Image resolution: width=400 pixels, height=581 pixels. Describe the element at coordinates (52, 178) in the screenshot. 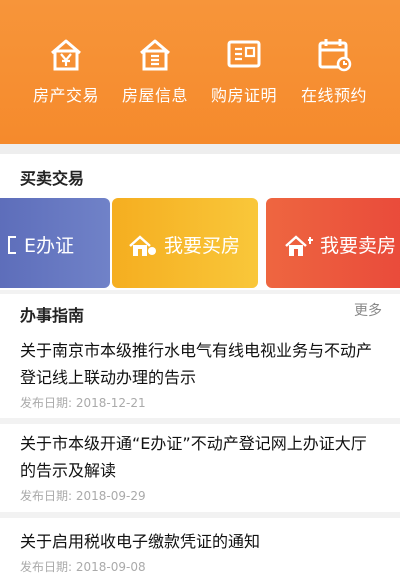

I see `trade-section-title: 买卖交易` at that location.